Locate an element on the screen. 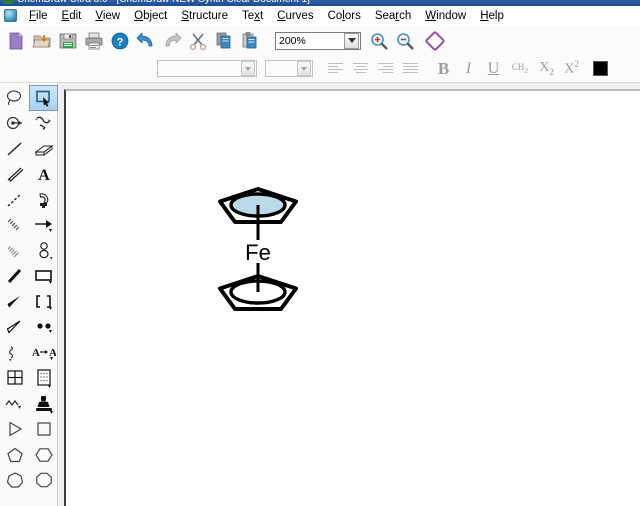 Image resolution: width=640 pixels, height=506 pixels. square-tool is located at coordinates (43, 430).